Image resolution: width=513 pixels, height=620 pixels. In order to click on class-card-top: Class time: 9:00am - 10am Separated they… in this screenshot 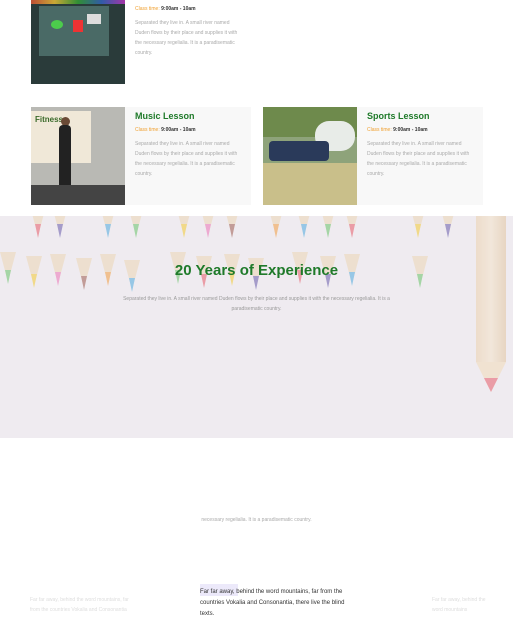, I will do `click(141, 42)`.